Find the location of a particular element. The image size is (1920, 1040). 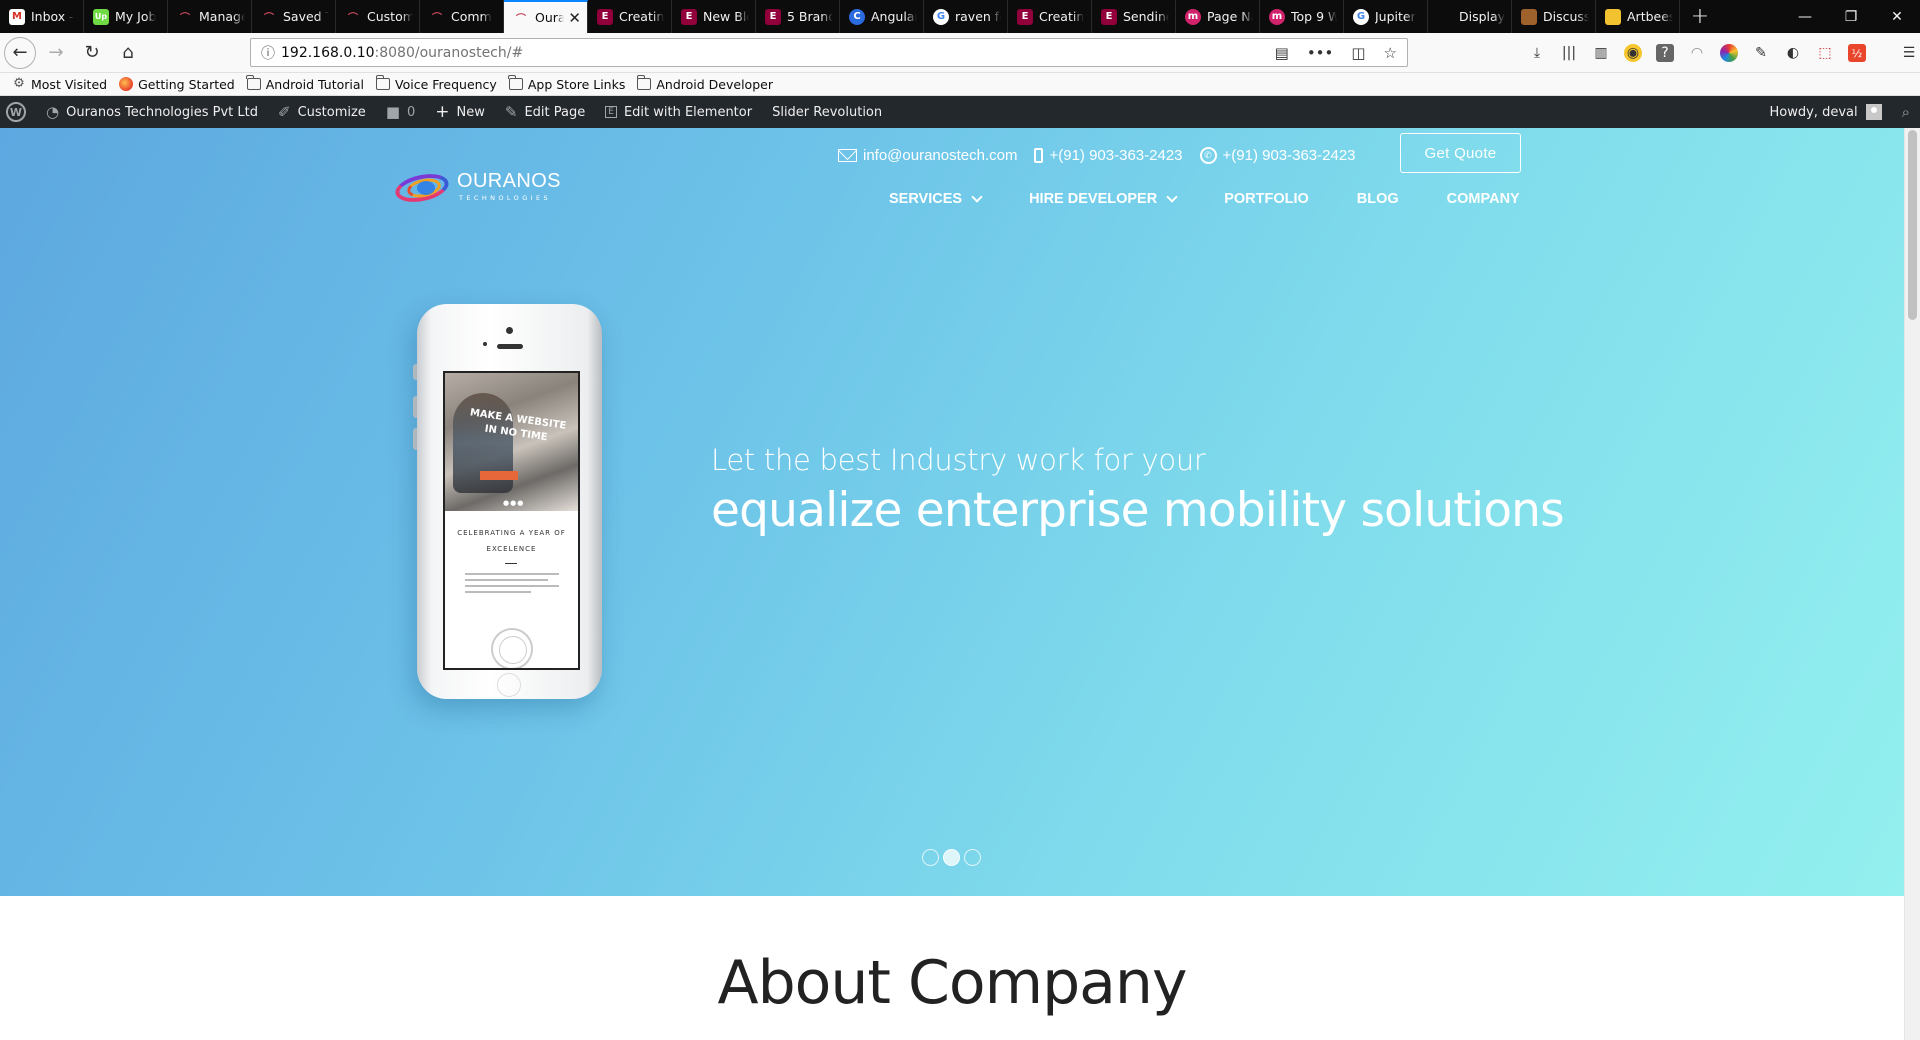

bookmark-item: App Store Links is located at coordinates (567, 83).